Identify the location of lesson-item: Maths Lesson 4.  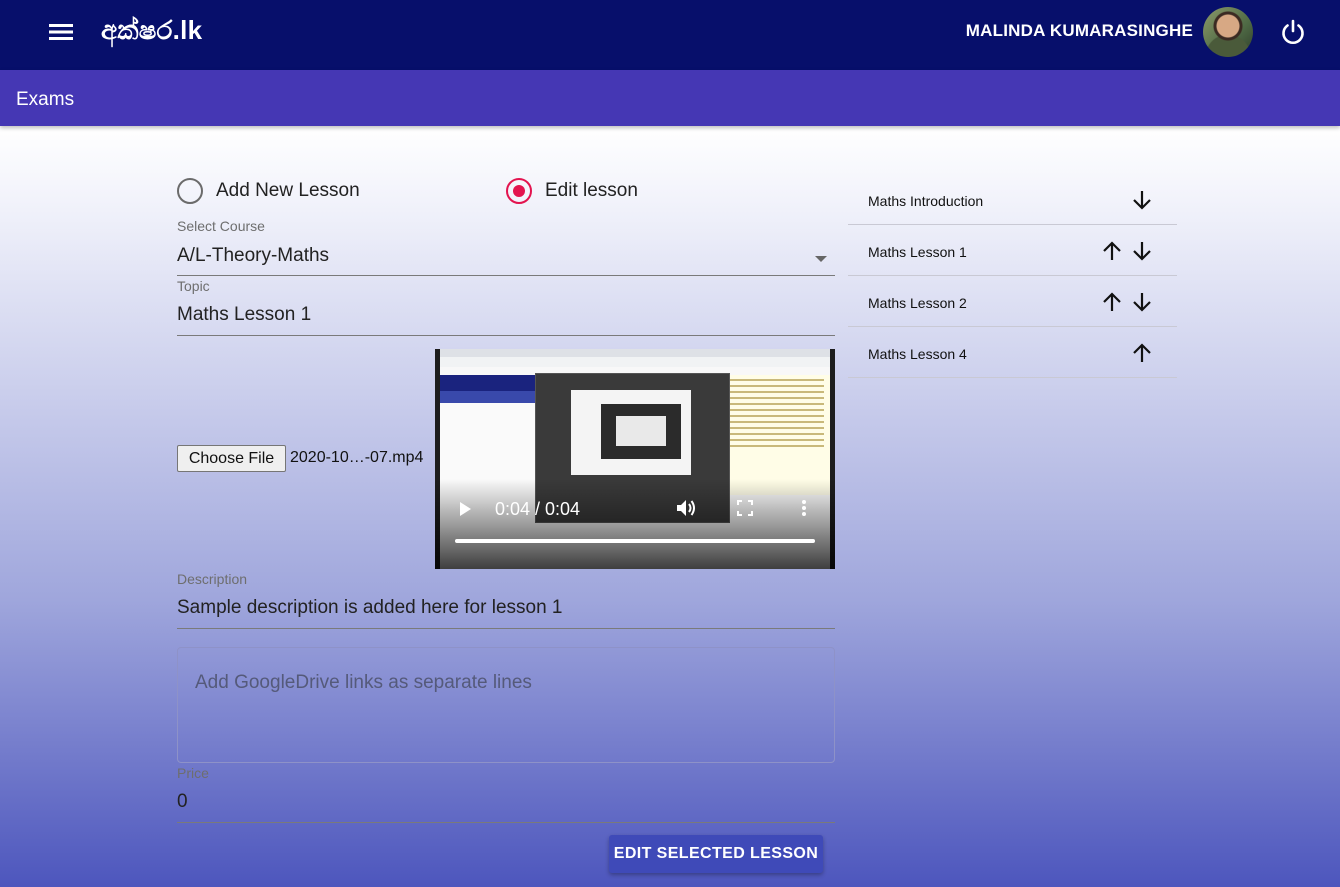
(1012, 352).